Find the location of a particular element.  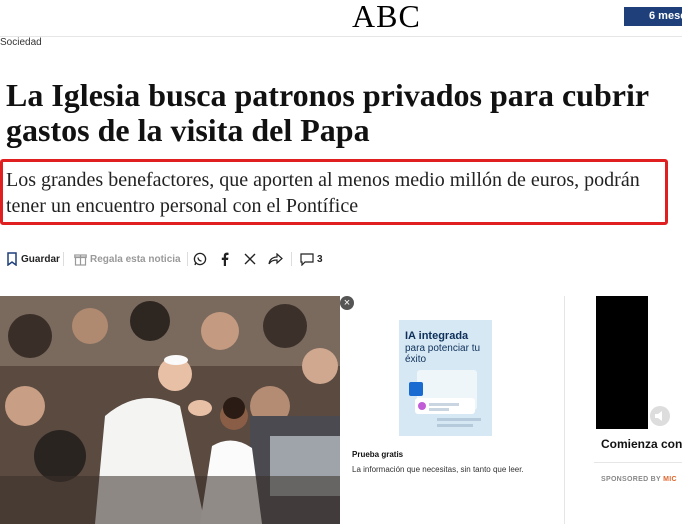

ad-card-title: IA integrada is located at coordinates (437, 336).